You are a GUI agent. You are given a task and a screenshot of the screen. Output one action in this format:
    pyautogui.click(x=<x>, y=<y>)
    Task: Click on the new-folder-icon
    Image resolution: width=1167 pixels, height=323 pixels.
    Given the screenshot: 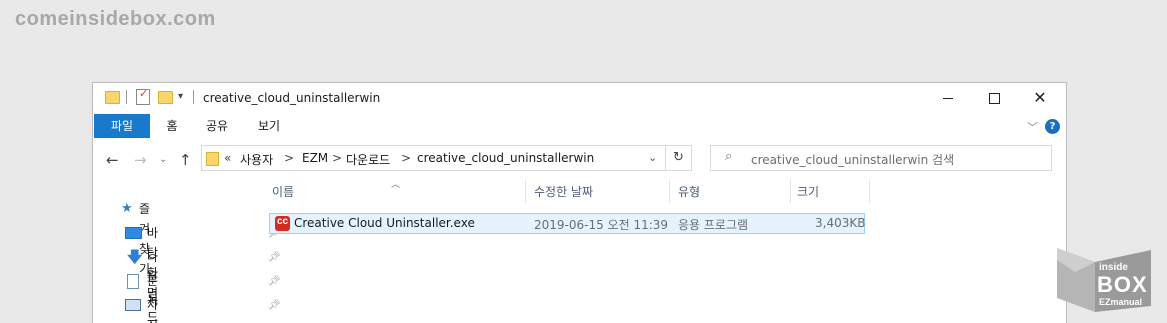 What is the action you would take?
    pyautogui.click(x=165, y=97)
    